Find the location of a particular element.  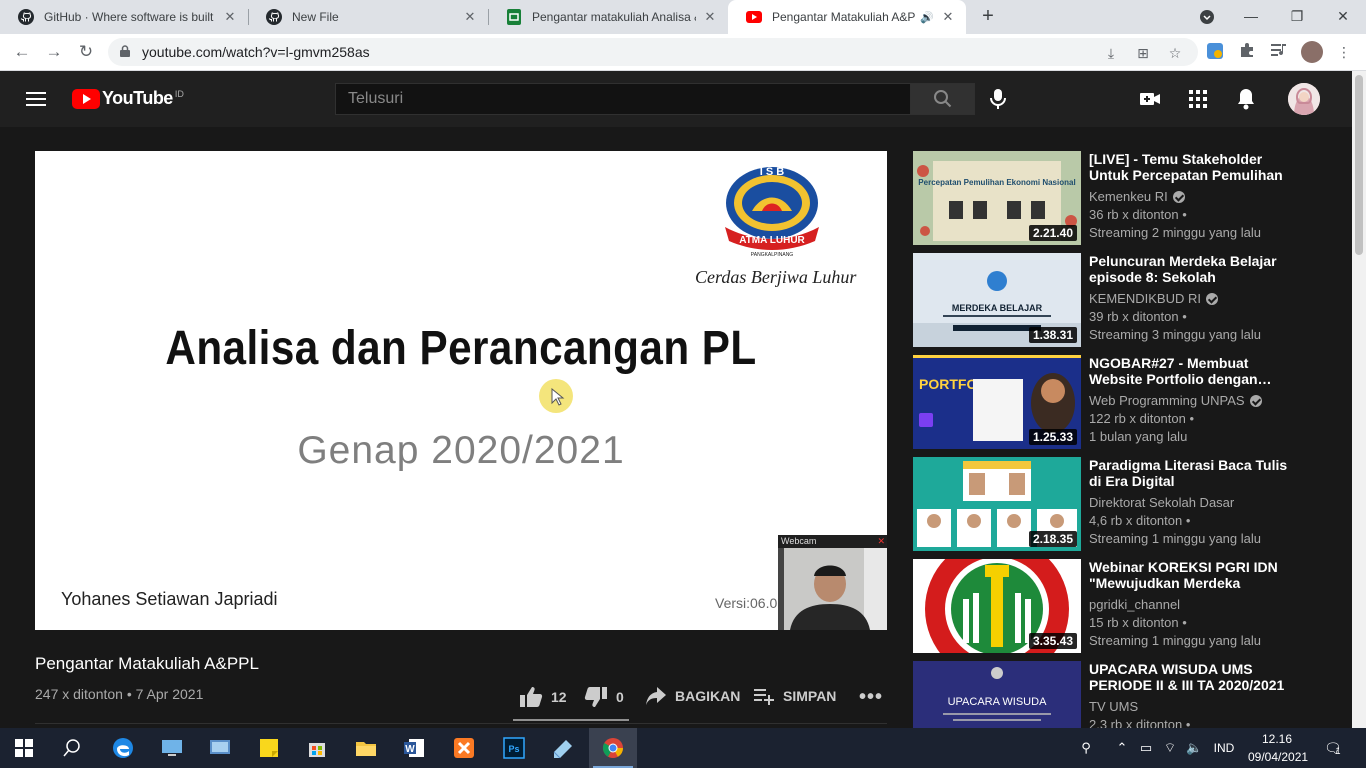

chevron-up-icon: ⌃ is located at coordinates (1122, 748).